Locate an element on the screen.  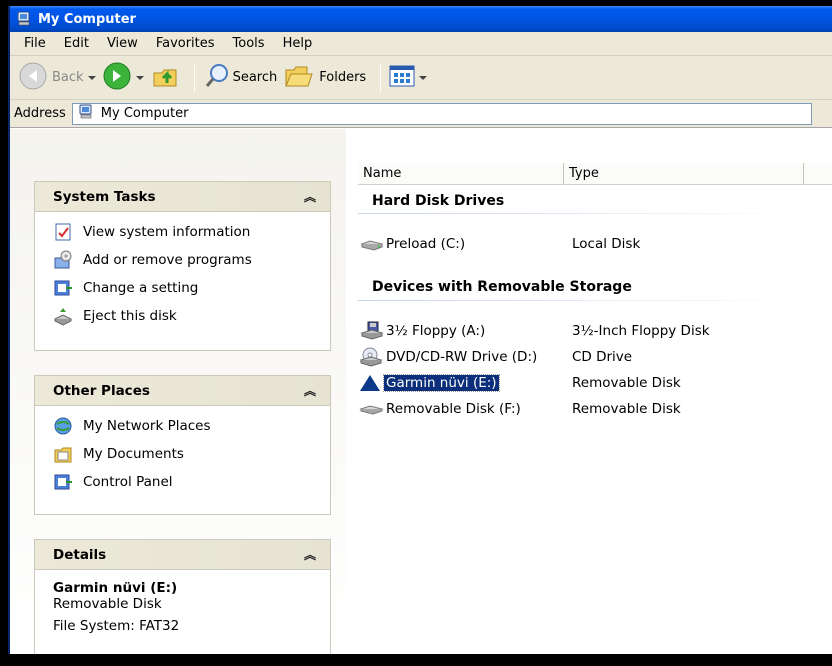
drive-type: CD Drive is located at coordinates (602, 357).